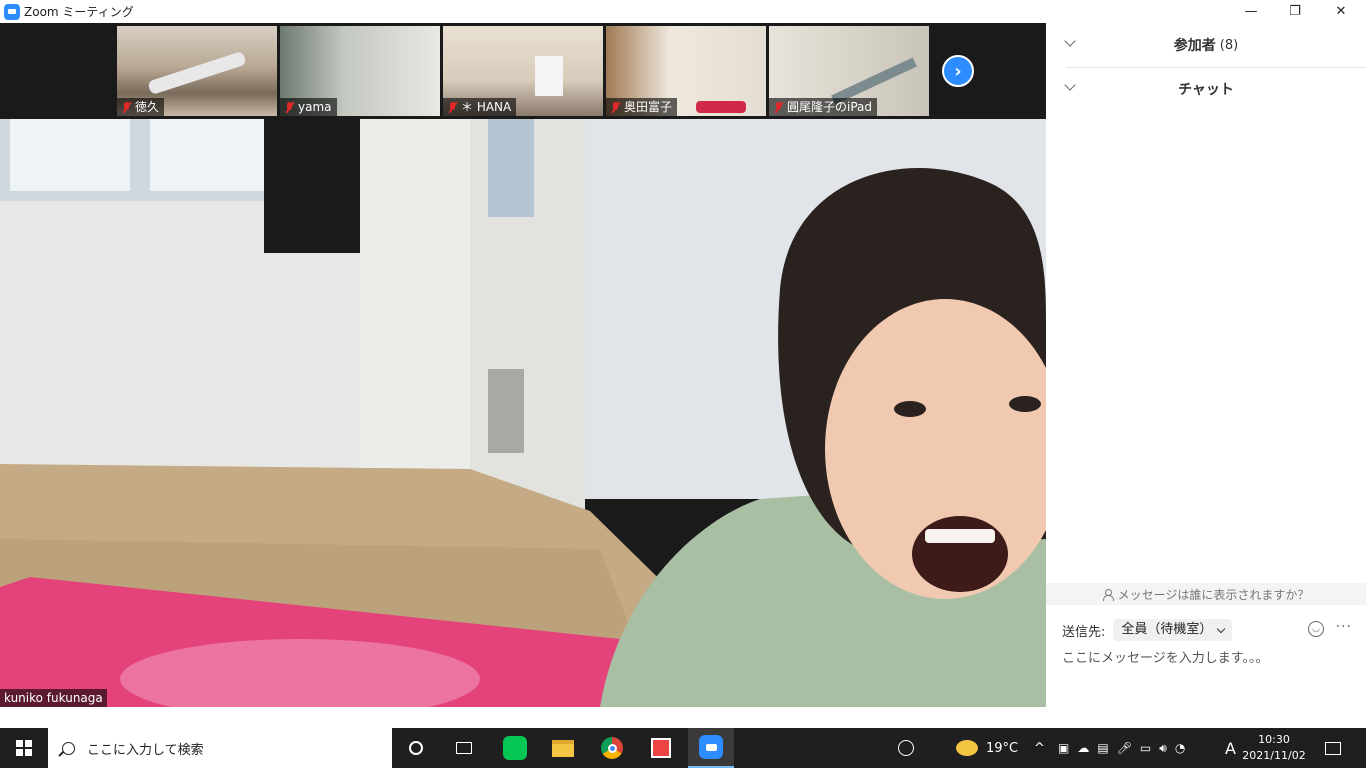 This screenshot has height=768, width=1366. Describe the element at coordinates (1194, 46) in the screenshot. I see `participants-label: 参加者` at that location.